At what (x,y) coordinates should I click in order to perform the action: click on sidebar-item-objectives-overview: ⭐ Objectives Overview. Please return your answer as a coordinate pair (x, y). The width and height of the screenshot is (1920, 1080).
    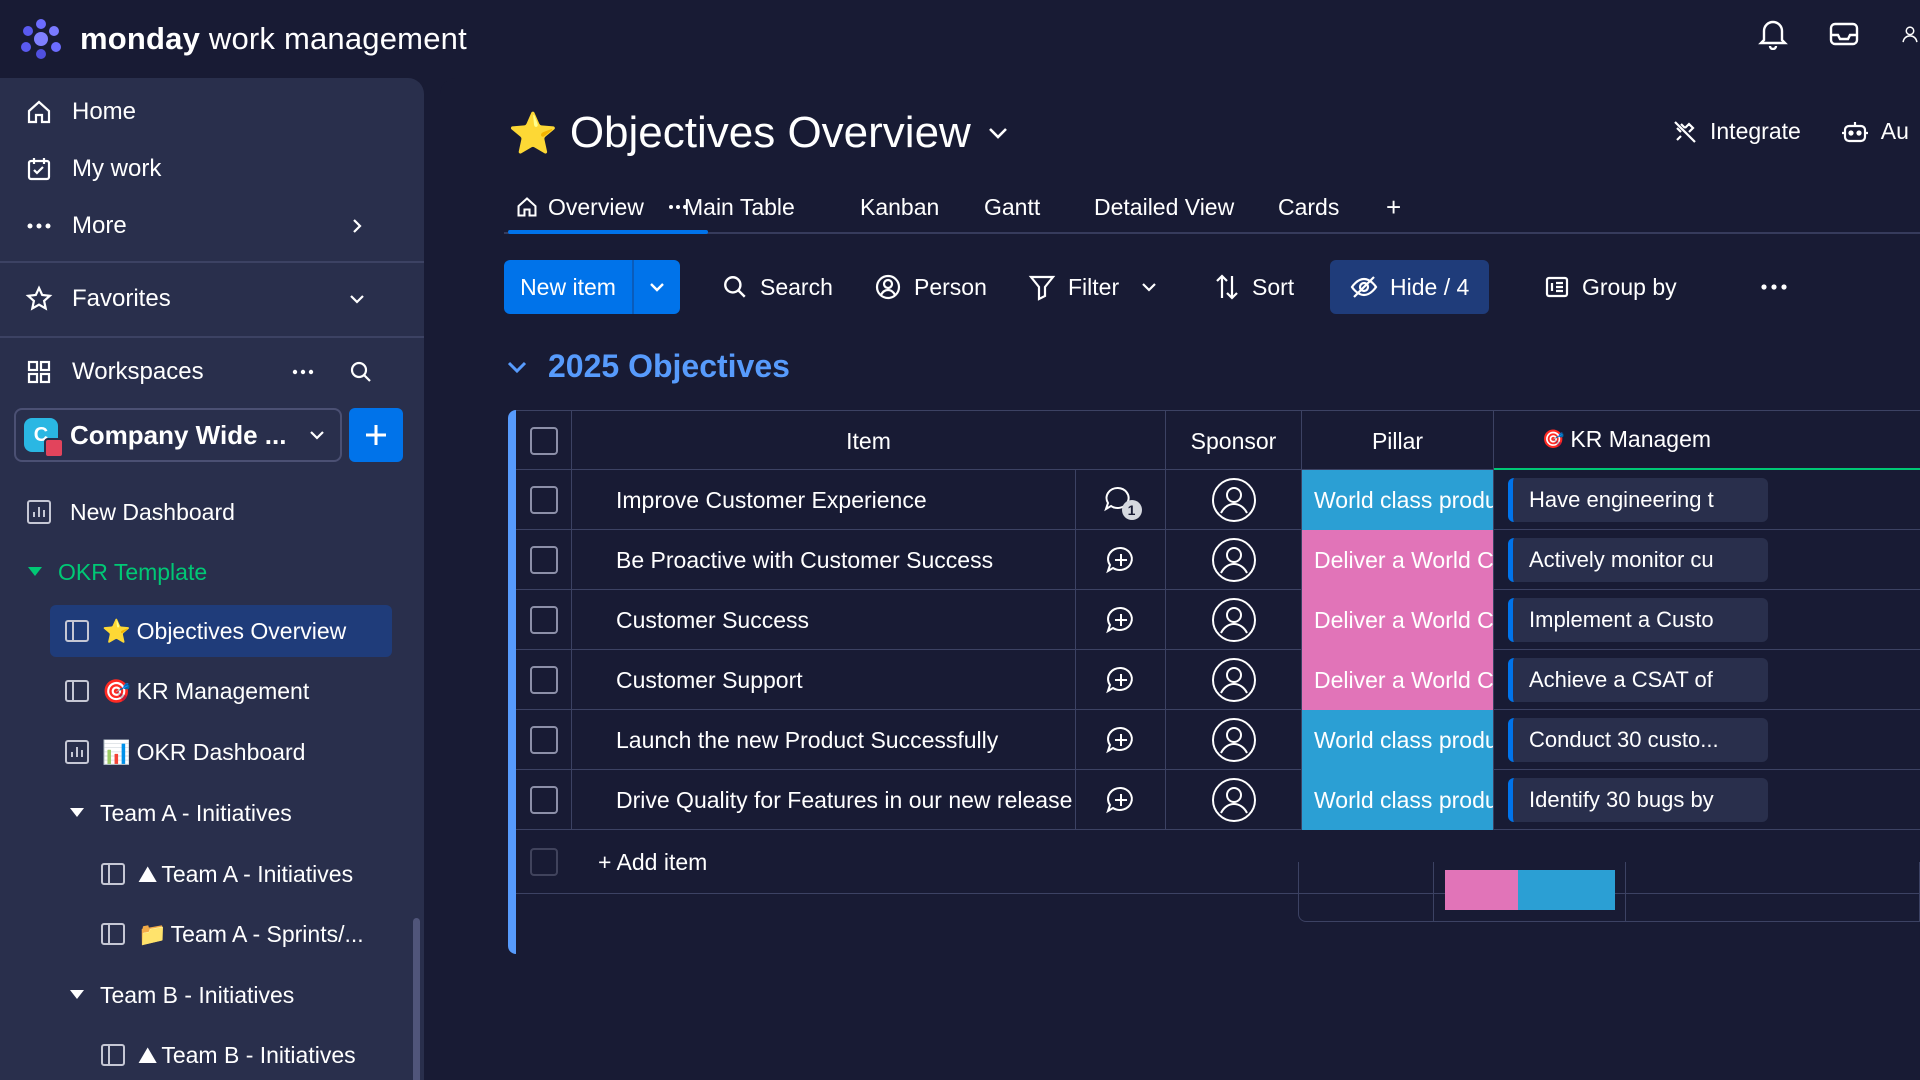
    Looking at the image, I should click on (221, 631).